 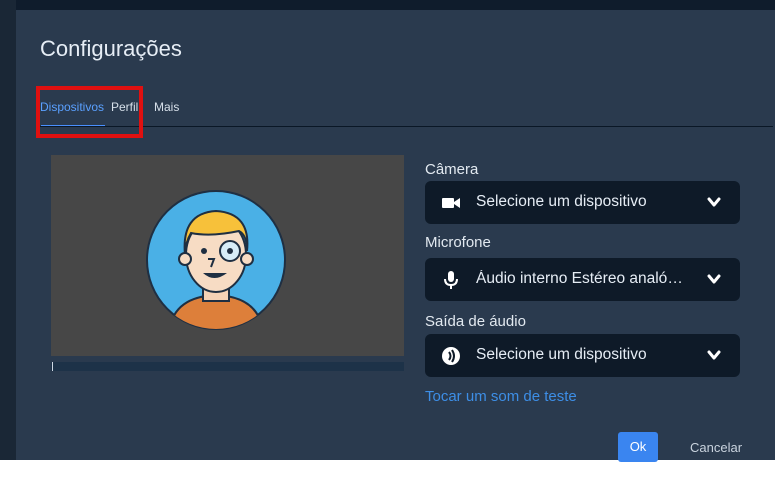 What do you see at coordinates (501, 396) in the screenshot?
I see `test-sound-link: Tocar um som de teste` at bounding box center [501, 396].